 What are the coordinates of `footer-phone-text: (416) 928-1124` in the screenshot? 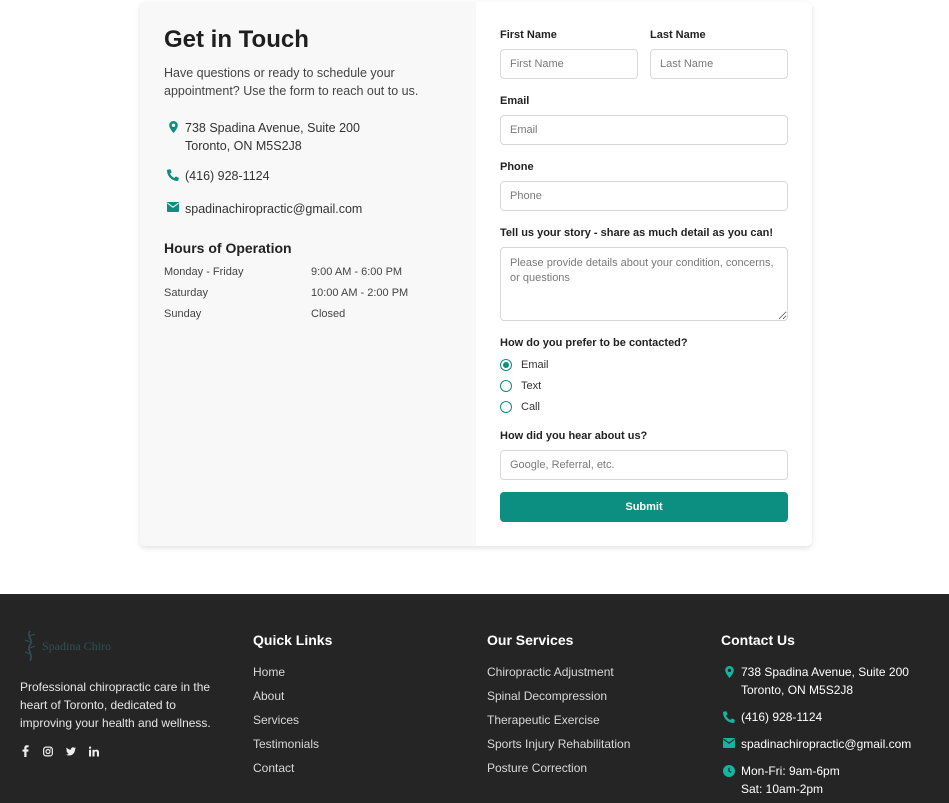 It's located at (781, 717).